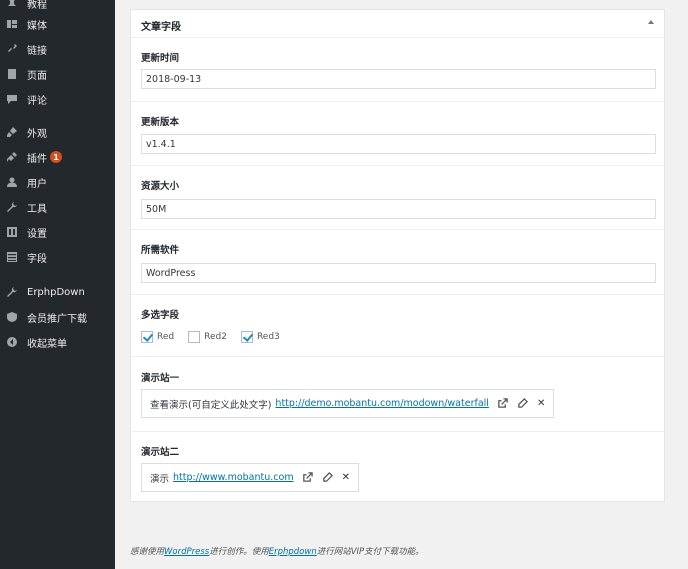  What do you see at coordinates (194, 337) in the screenshot?
I see `option-red2-checkbox` at bounding box center [194, 337].